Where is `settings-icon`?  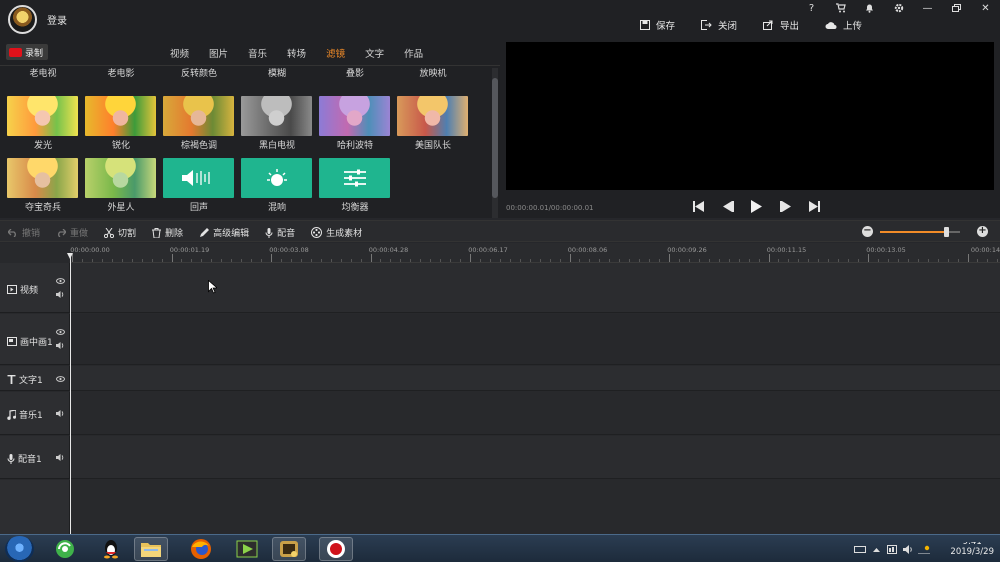
settings-icon is located at coordinates (898, 8).